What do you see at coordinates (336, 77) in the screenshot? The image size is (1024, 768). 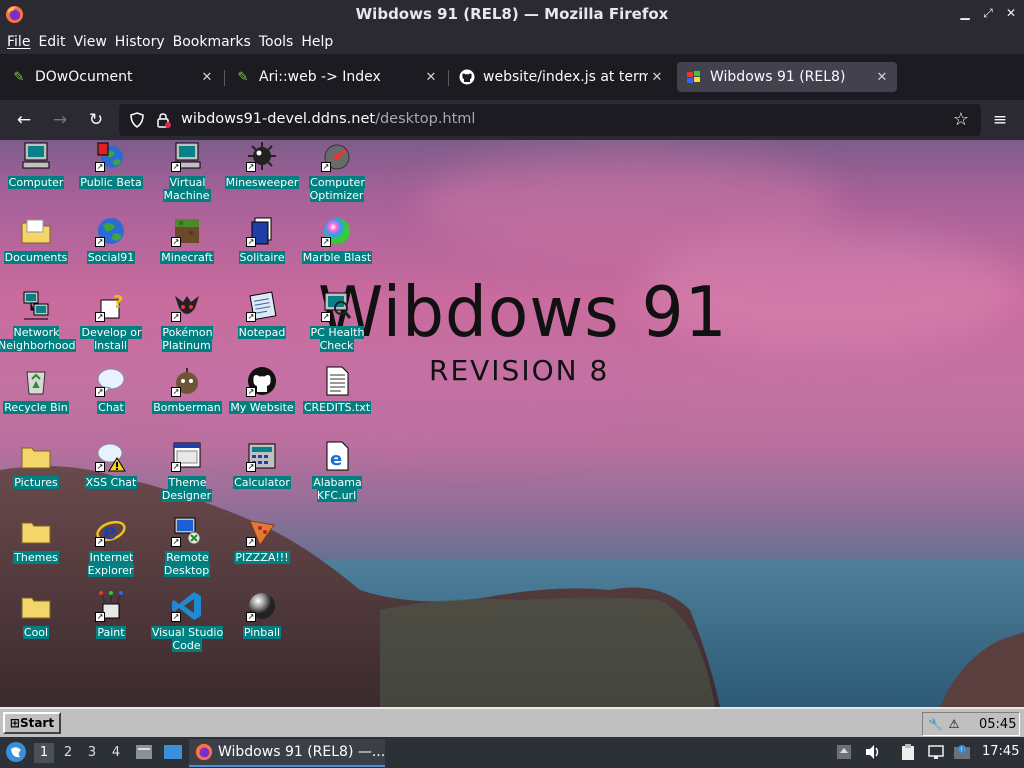 I see `tab-ari-web: ✎ Ari::web -> Index ✕` at bounding box center [336, 77].